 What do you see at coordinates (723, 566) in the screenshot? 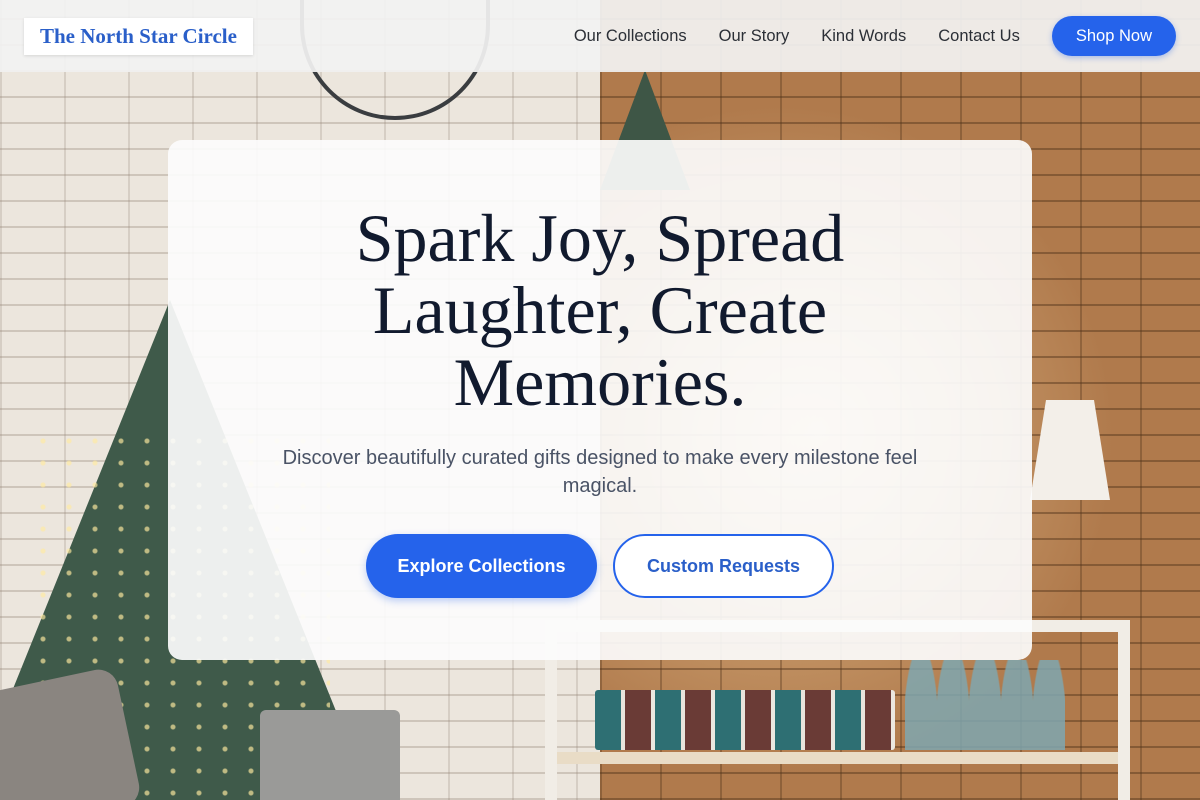
I see `custom-requests-button: Custom Requests` at bounding box center [723, 566].